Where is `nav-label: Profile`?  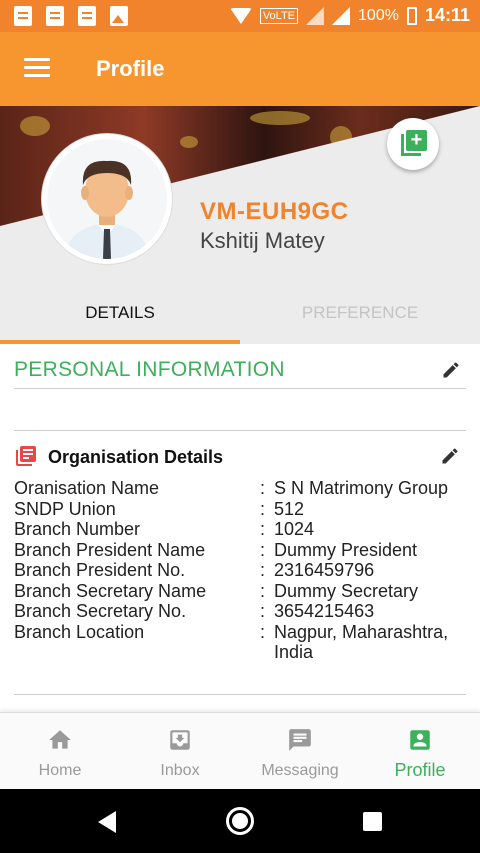 nav-label: Profile is located at coordinates (420, 770).